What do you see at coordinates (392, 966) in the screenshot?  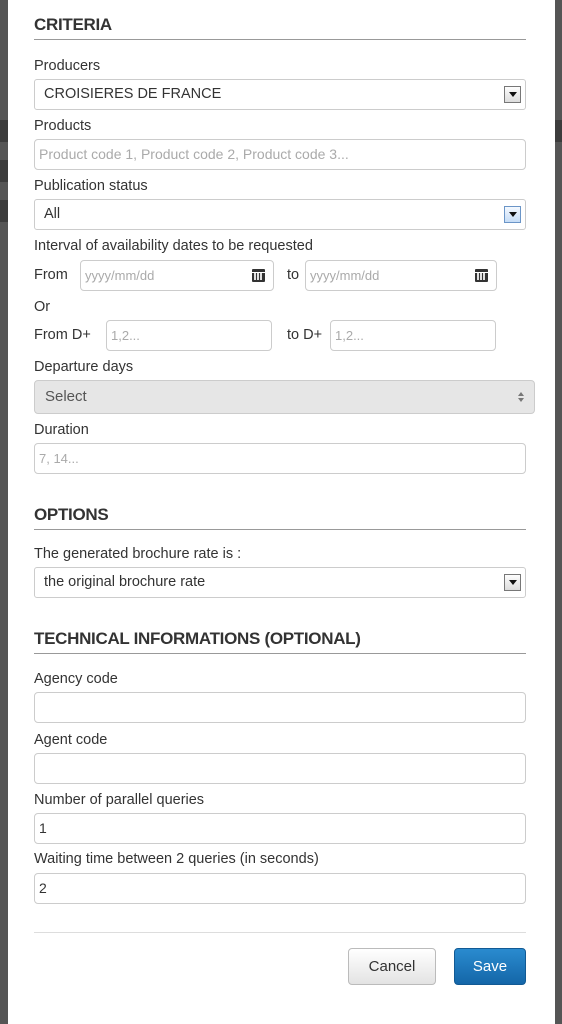 I see `cancel-button: Cancel` at bounding box center [392, 966].